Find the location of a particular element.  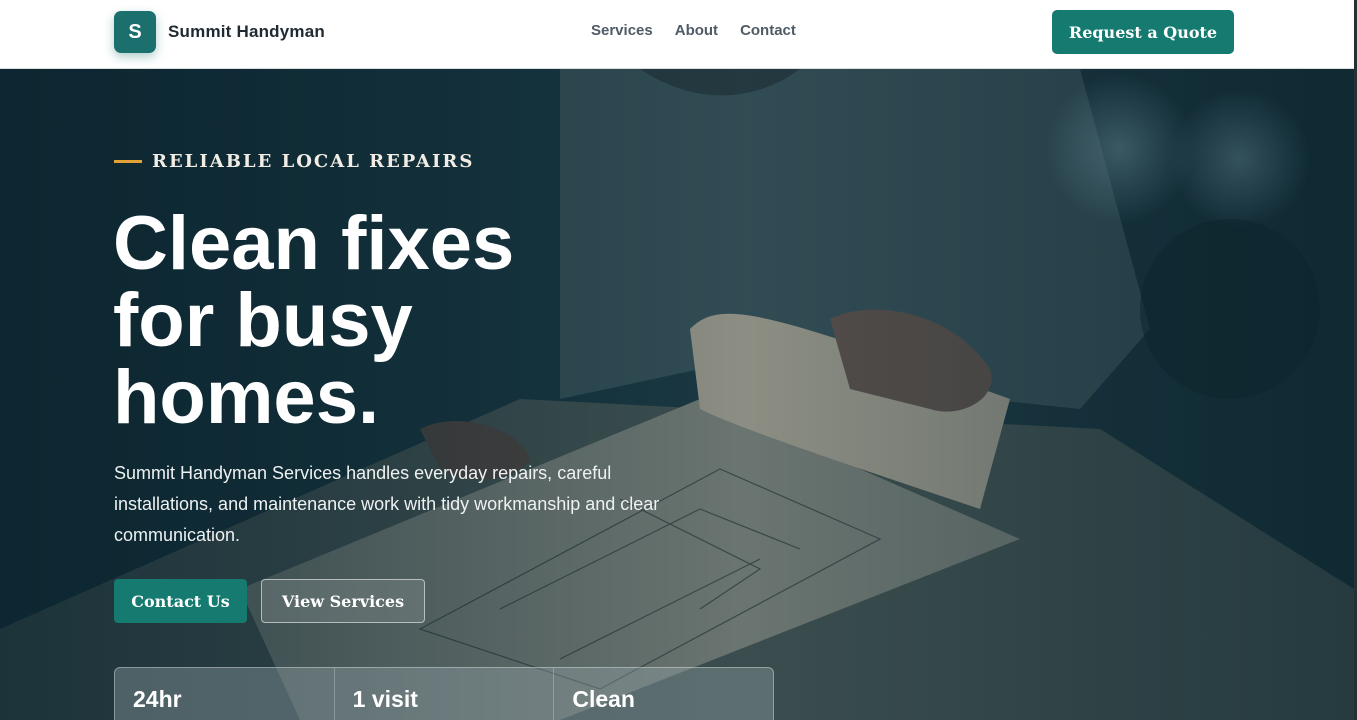

stat-1-visit: 1 visit is located at coordinates (445, 694).